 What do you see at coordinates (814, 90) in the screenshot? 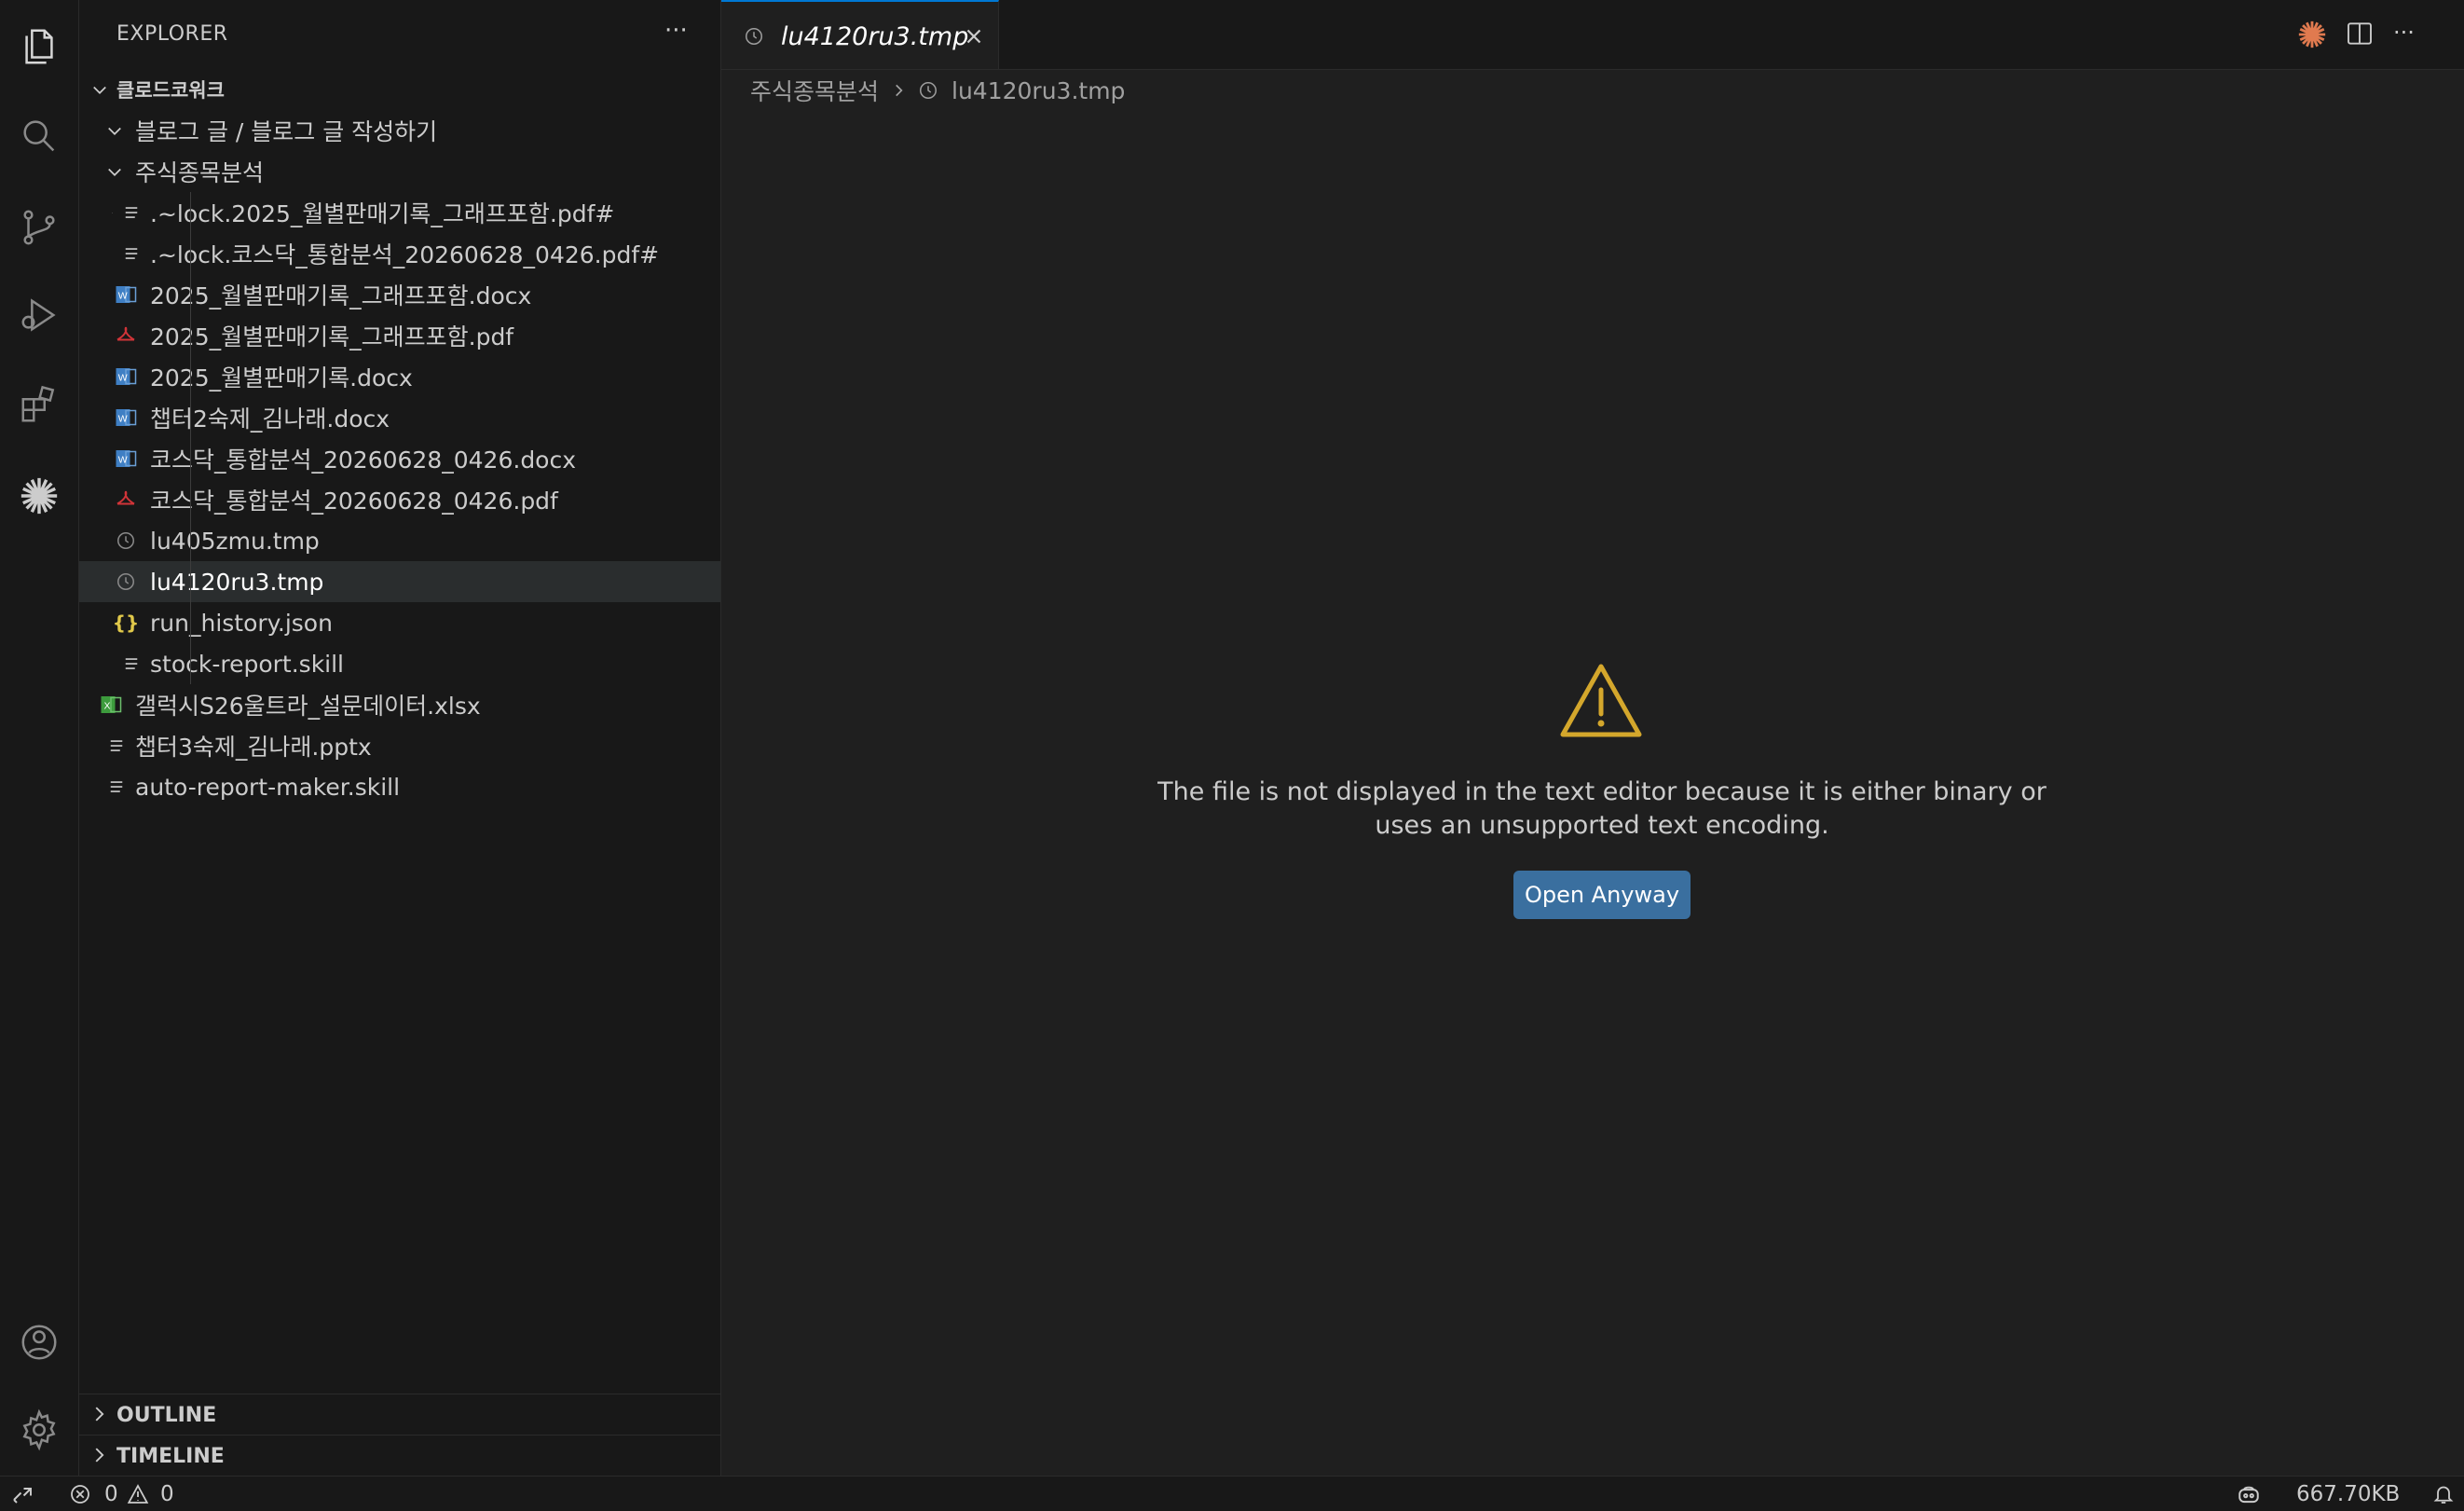
I see `breadcrumb-folder: 주식종목분석` at bounding box center [814, 90].